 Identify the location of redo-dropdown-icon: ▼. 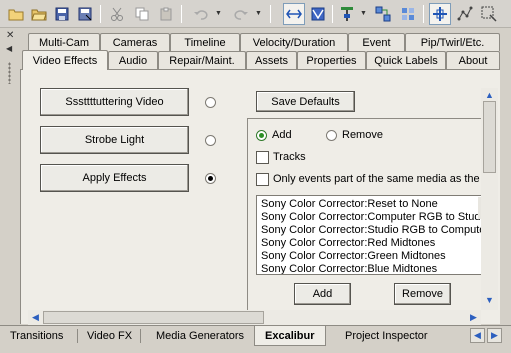
(258, 13).